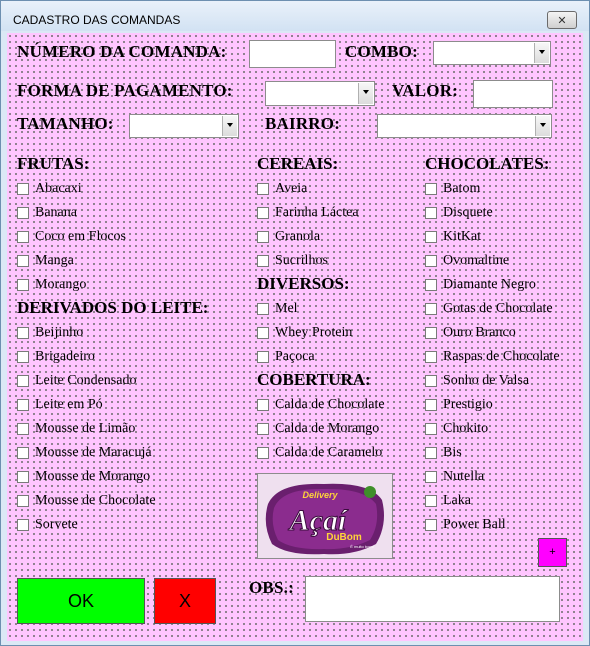 This screenshot has width=590, height=646. I want to click on forma-pagamento-select, so click(320, 93).